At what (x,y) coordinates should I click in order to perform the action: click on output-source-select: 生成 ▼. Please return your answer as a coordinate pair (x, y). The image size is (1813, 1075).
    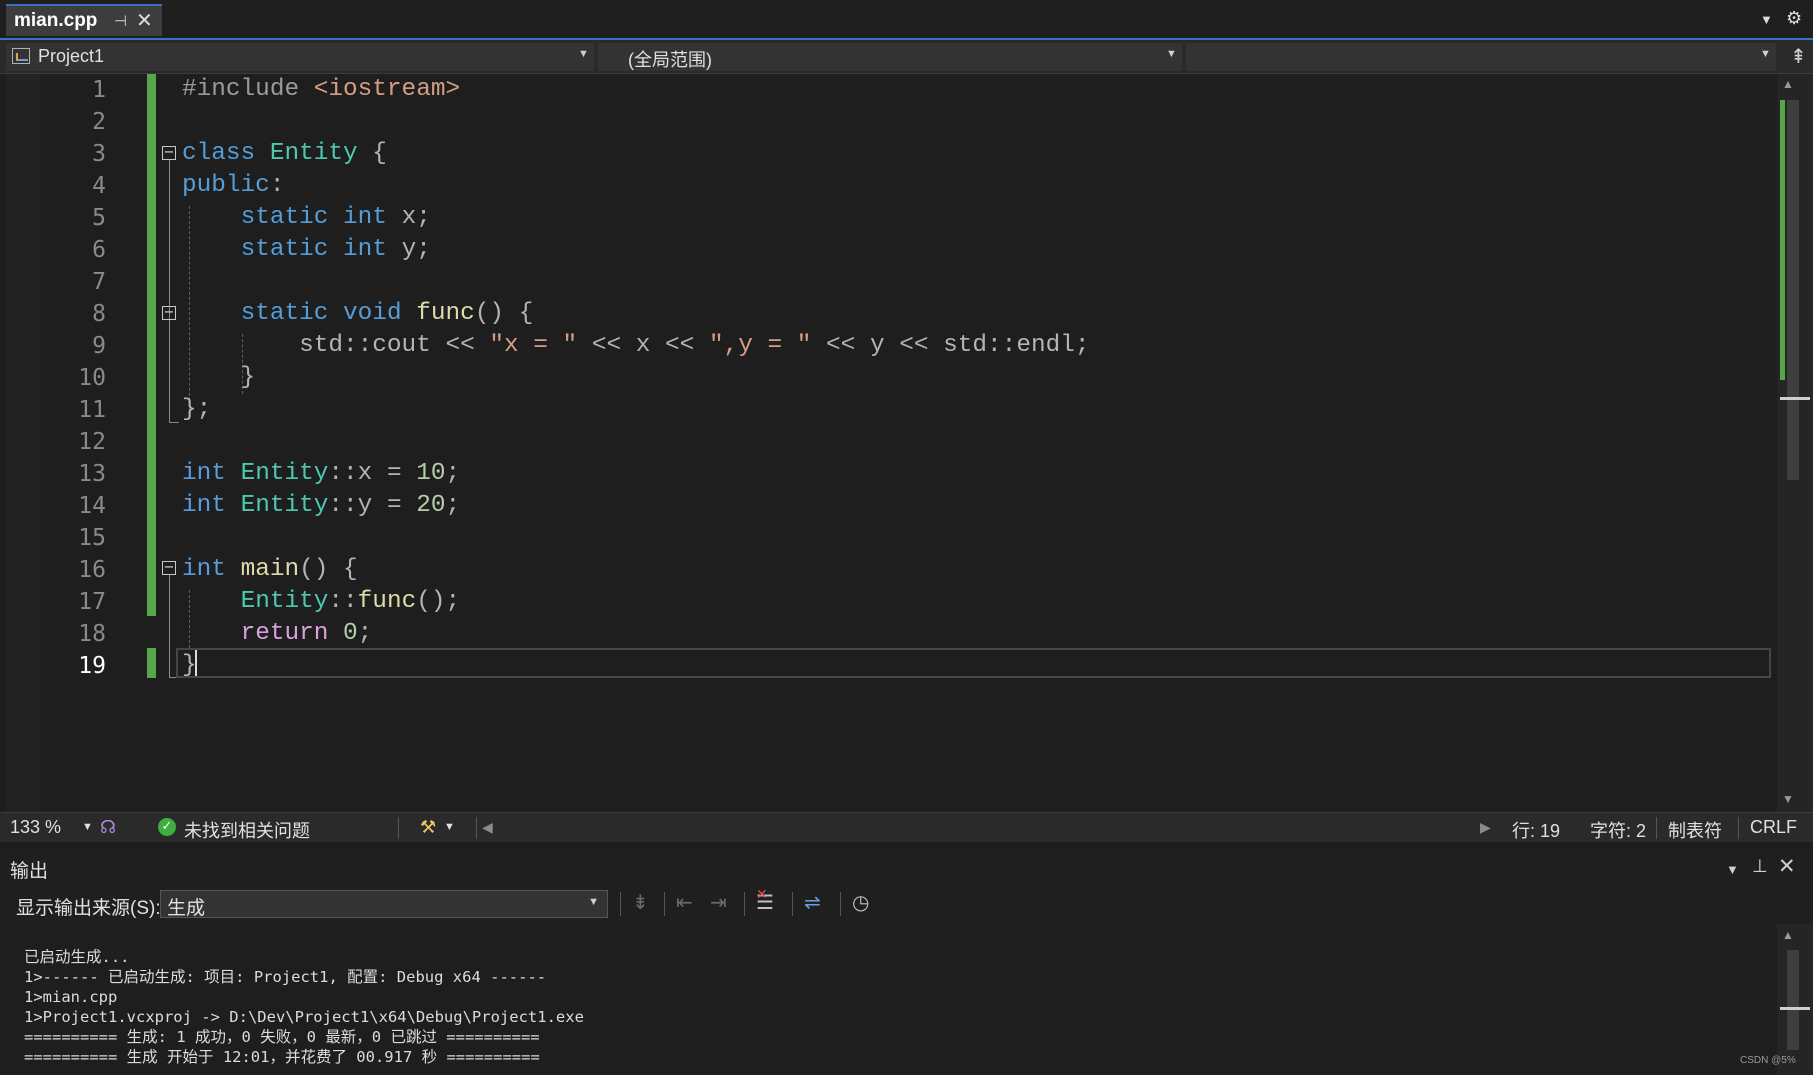
    Looking at the image, I should click on (384, 904).